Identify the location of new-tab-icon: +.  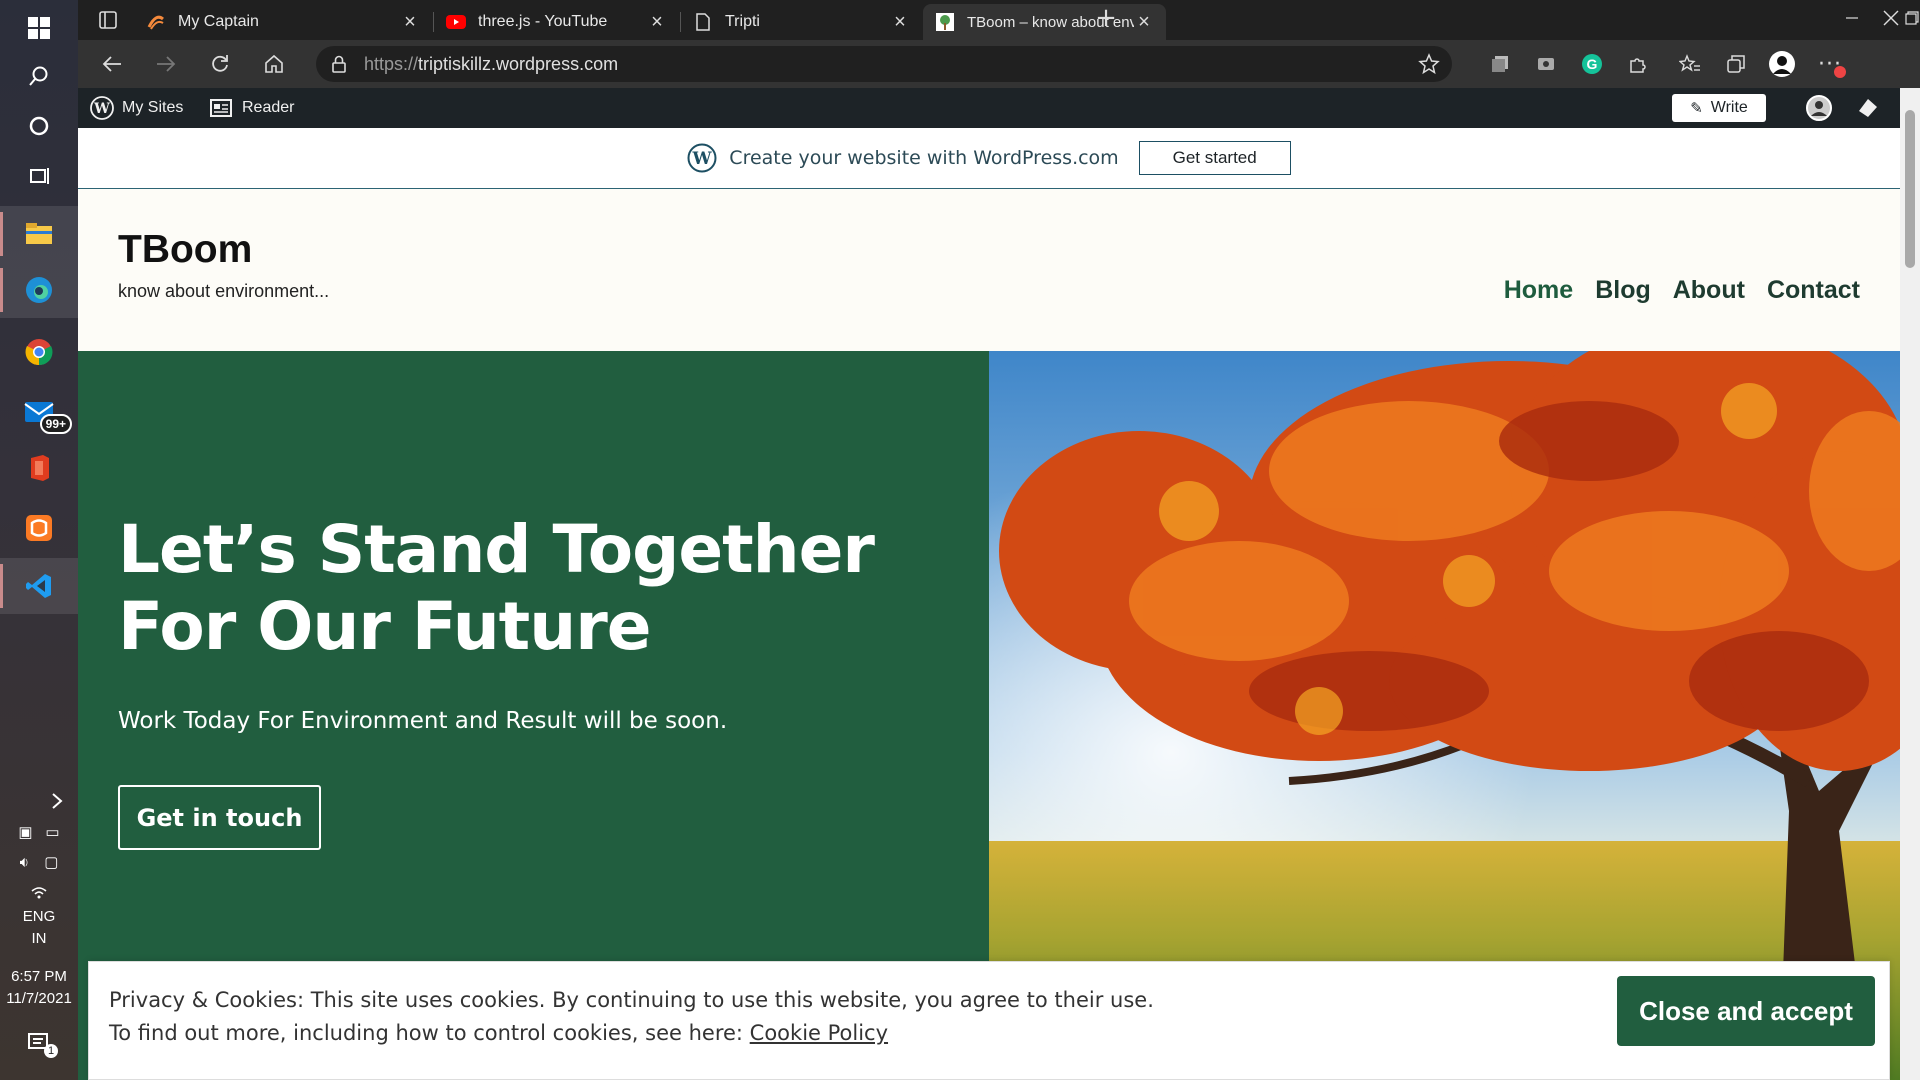
(1106, 18).